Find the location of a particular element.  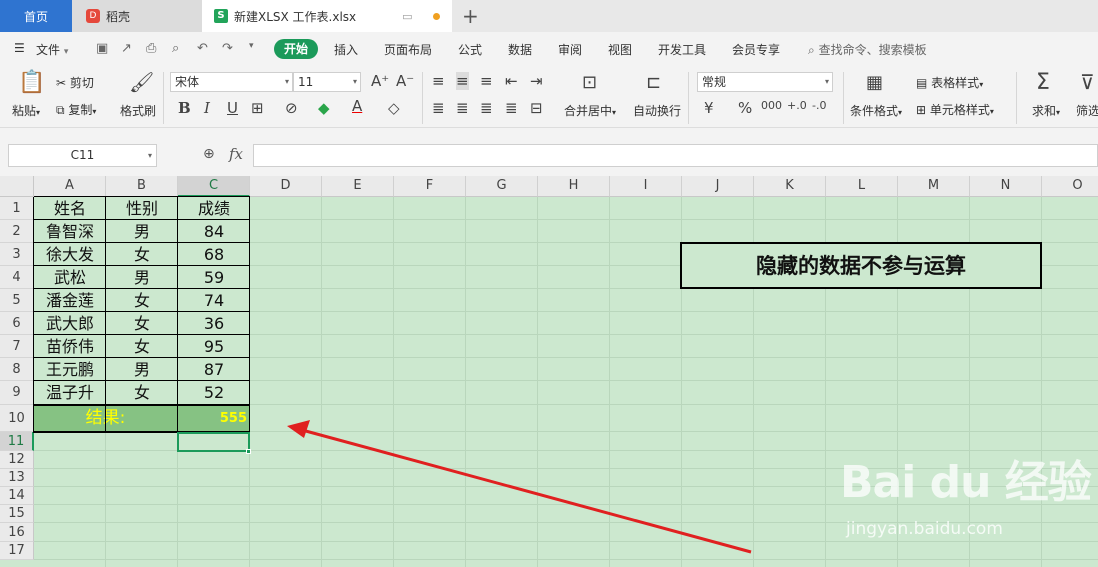

column-header-f: F is located at coordinates (430, 186).